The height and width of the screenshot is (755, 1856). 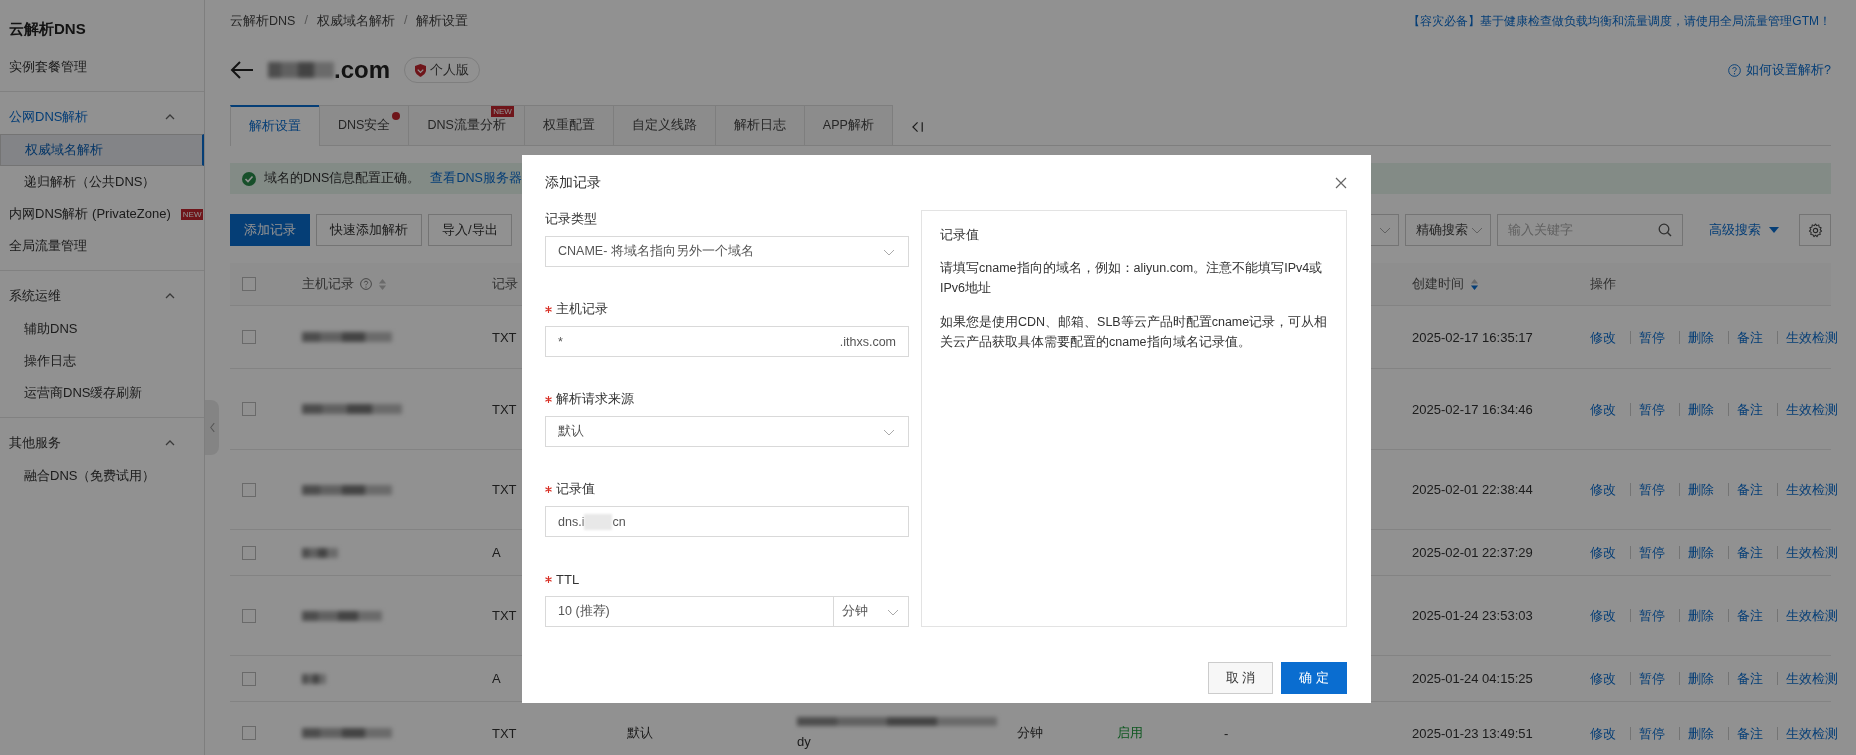 What do you see at coordinates (848, 125) in the screenshot?
I see `tab: APP解析` at bounding box center [848, 125].